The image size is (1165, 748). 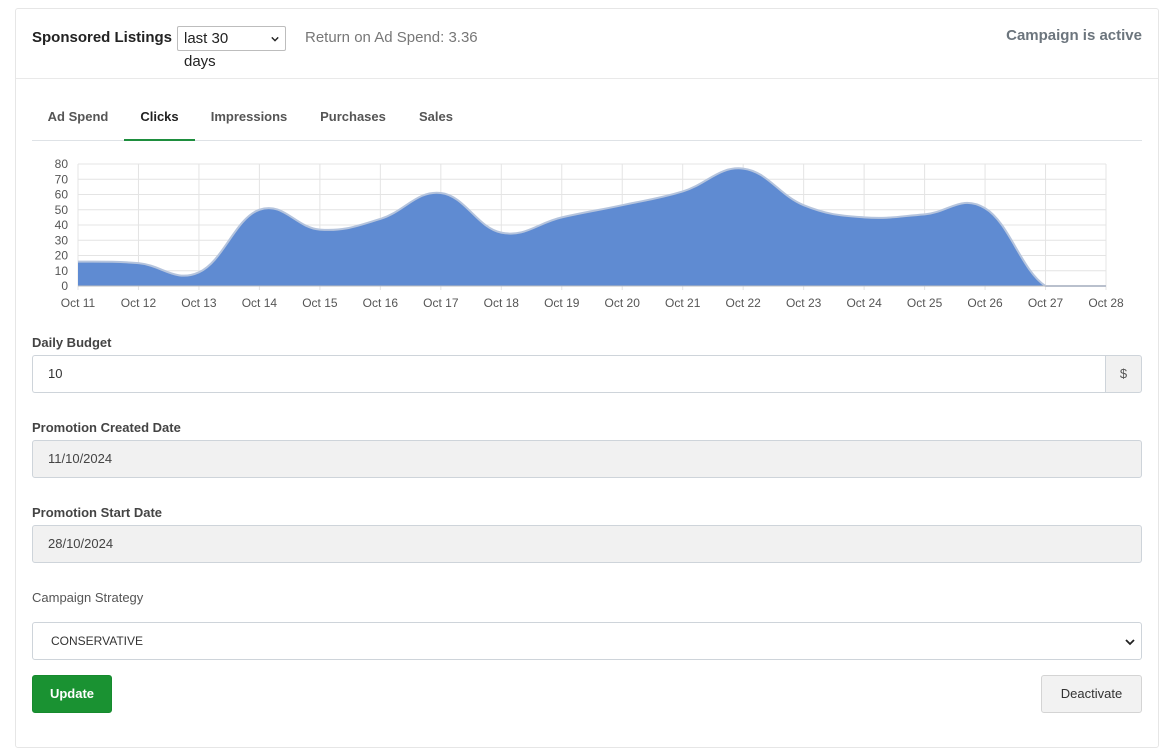 What do you see at coordinates (62, 240) in the screenshot?
I see `y-tick-label-3: 30` at bounding box center [62, 240].